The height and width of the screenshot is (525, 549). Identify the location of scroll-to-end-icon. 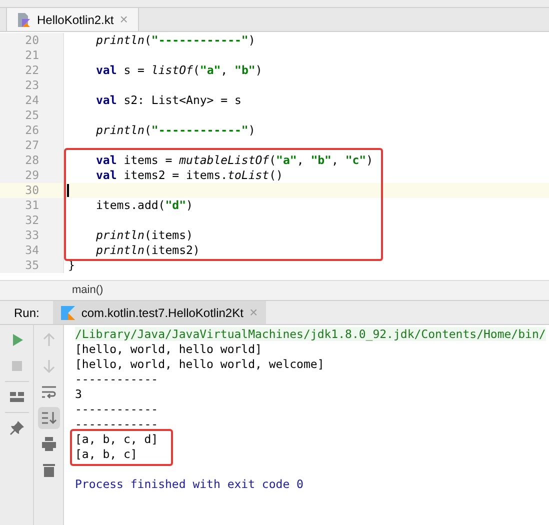
(49, 418).